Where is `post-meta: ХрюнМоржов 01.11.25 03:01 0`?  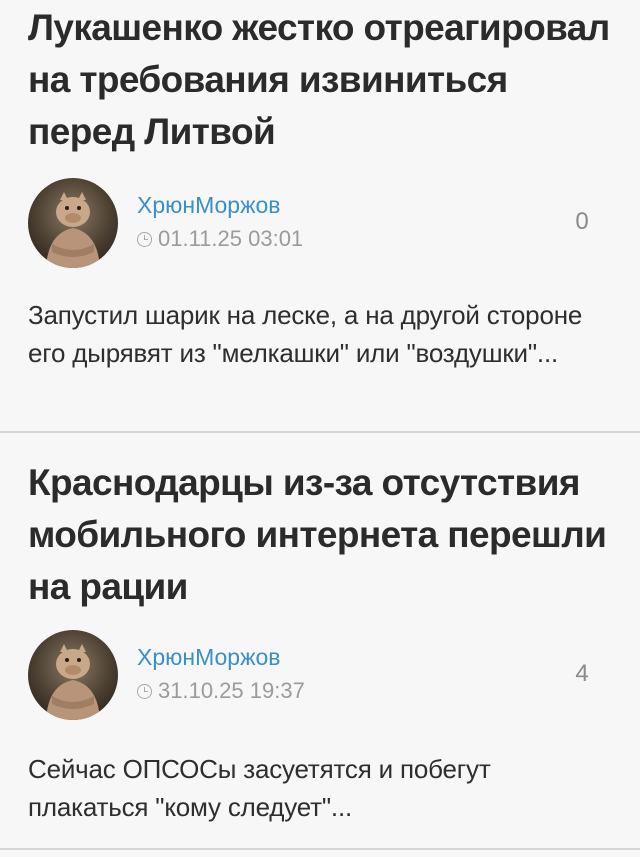 post-meta: ХрюнМоржов 01.11.25 03:01 0 is located at coordinates (320, 228).